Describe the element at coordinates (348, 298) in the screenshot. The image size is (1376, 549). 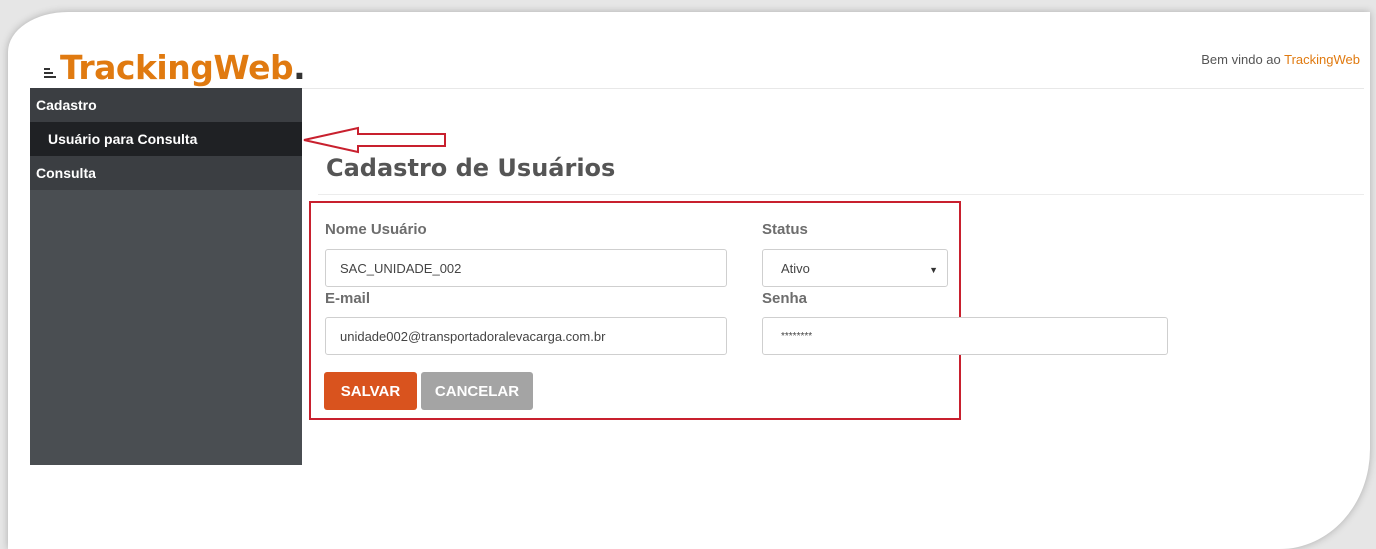
I see `email-label: E-mail` at that location.